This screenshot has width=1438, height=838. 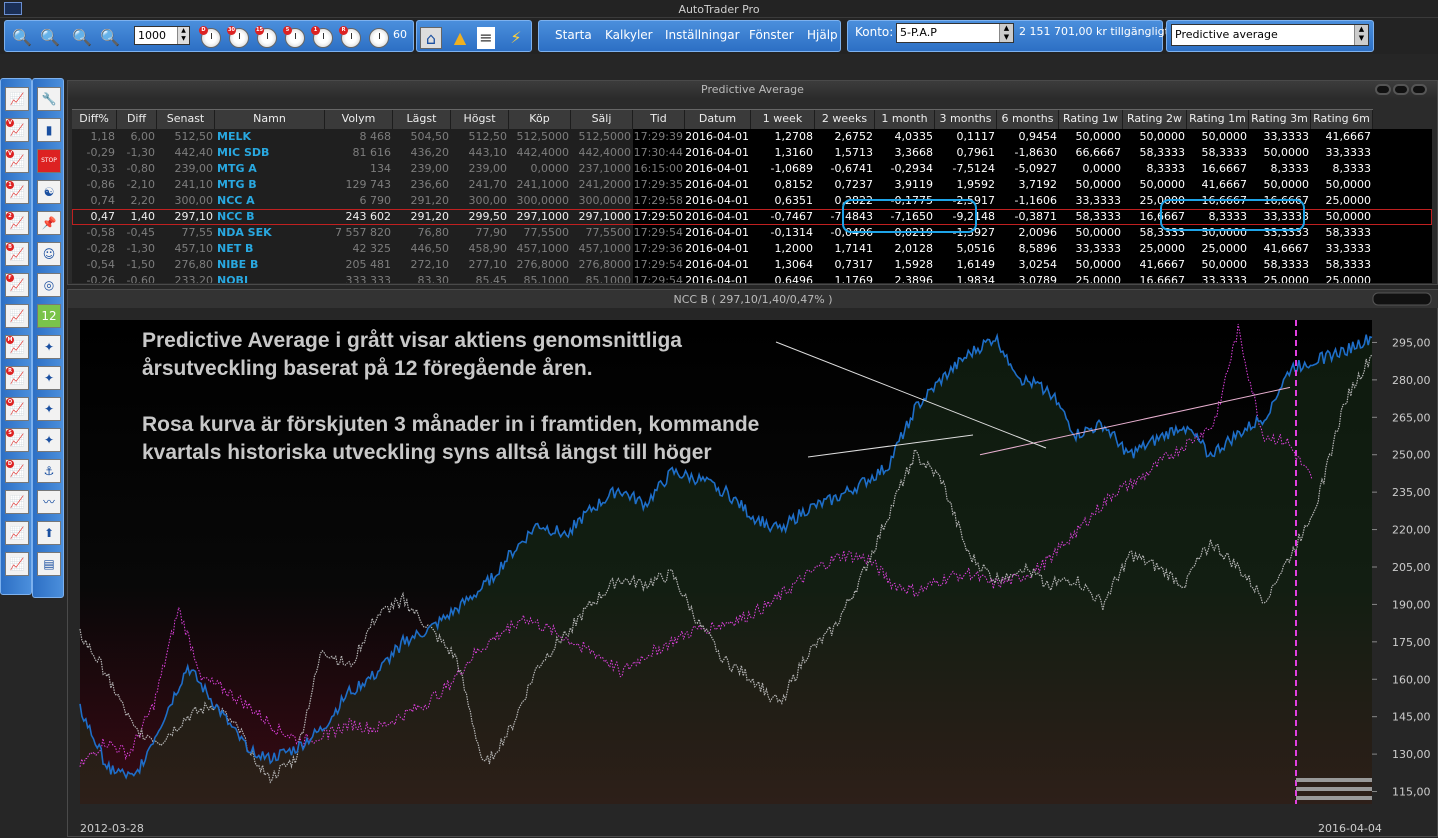 What do you see at coordinates (17, 471) in the screenshot?
I see `chart-type-icon: 📈 D` at bounding box center [17, 471].